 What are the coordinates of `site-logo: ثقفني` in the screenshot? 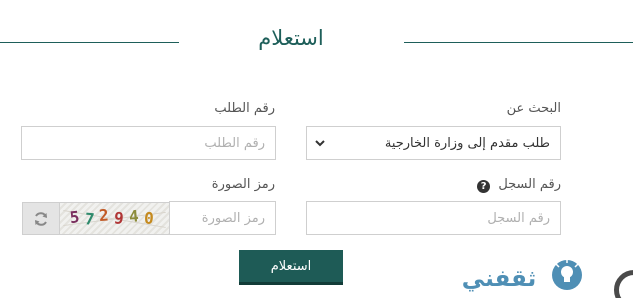 It's located at (518, 275).